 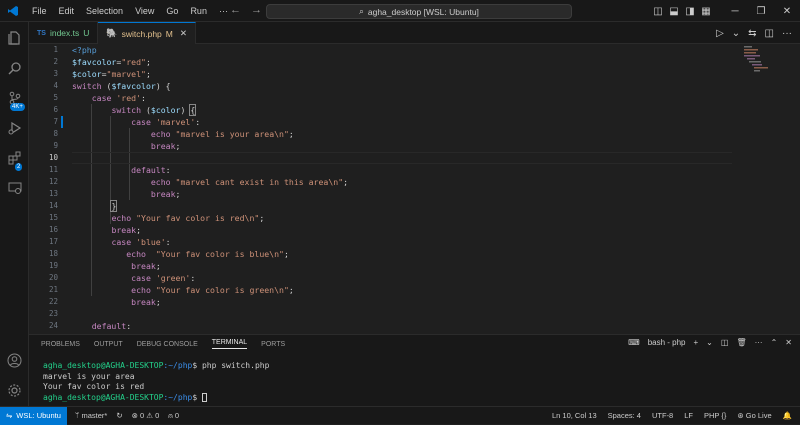 I want to click on extensions-icon: 2, so click(x=14, y=158).